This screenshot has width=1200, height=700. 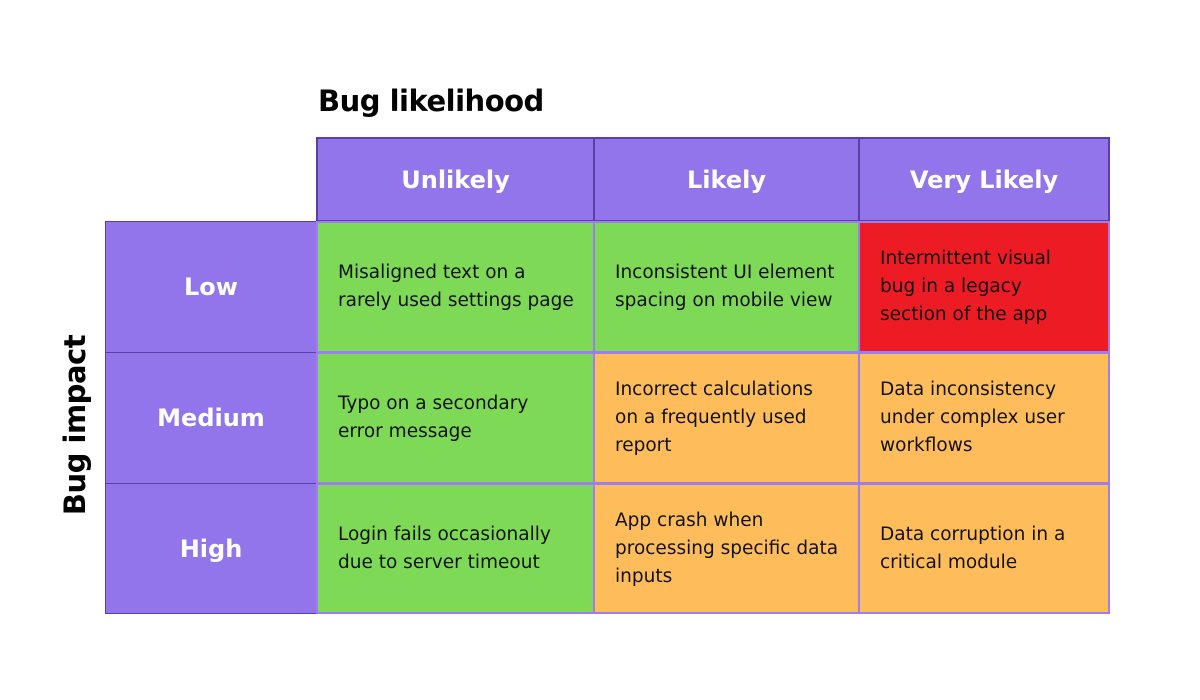 What do you see at coordinates (433, 417) in the screenshot?
I see `cell-text: Typo on a secondary error message` at bounding box center [433, 417].